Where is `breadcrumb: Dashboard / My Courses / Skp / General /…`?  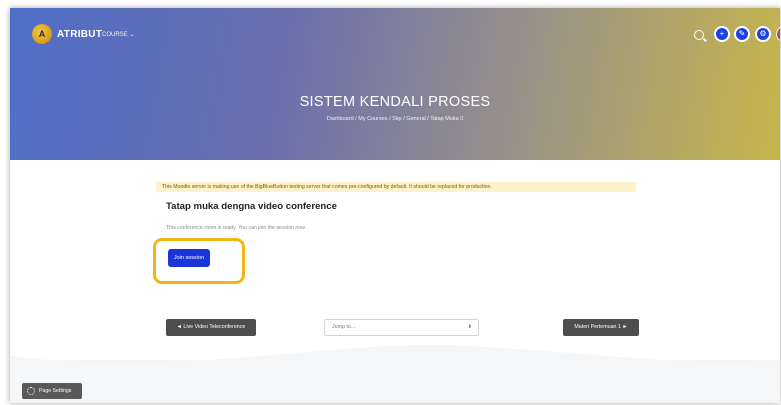 breadcrumb: Dashboard / My Courses / Skp / General /… is located at coordinates (395, 119).